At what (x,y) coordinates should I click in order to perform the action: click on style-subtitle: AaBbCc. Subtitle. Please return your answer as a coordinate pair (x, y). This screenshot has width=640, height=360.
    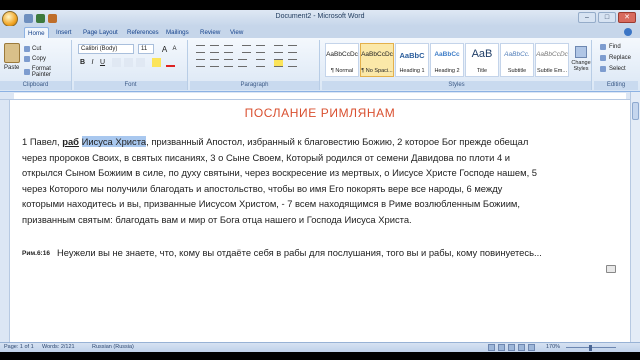
    Looking at the image, I should click on (517, 60).